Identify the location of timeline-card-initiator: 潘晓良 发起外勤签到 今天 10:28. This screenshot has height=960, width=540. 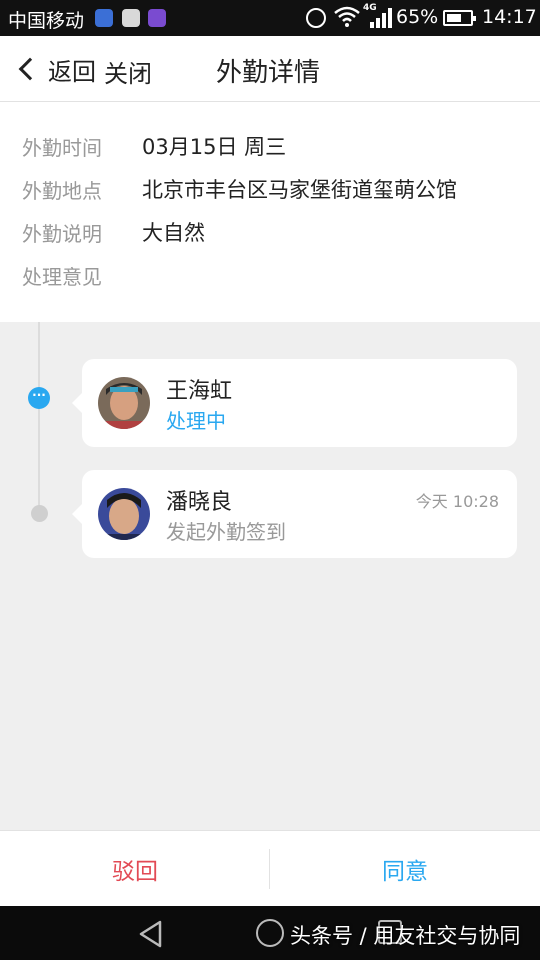
(294, 514).